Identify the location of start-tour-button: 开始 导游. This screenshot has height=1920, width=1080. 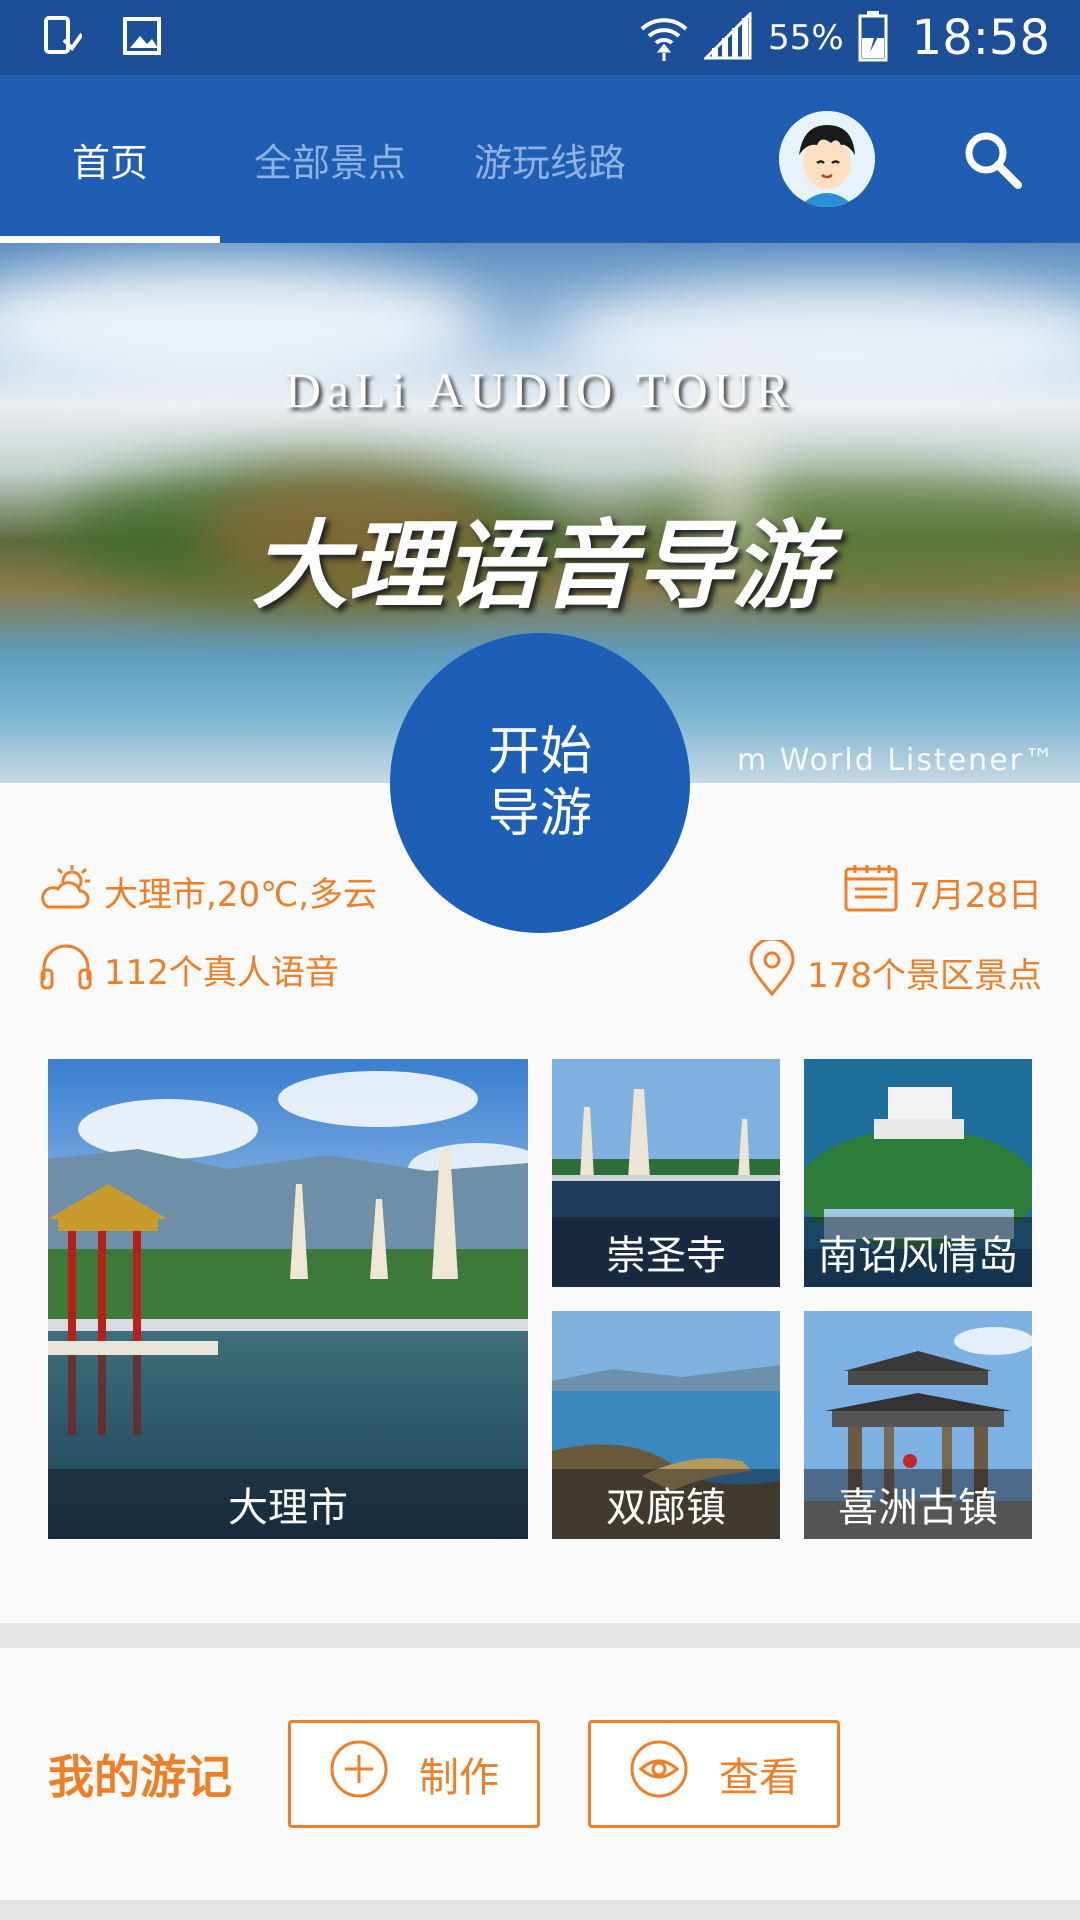
(540, 783).